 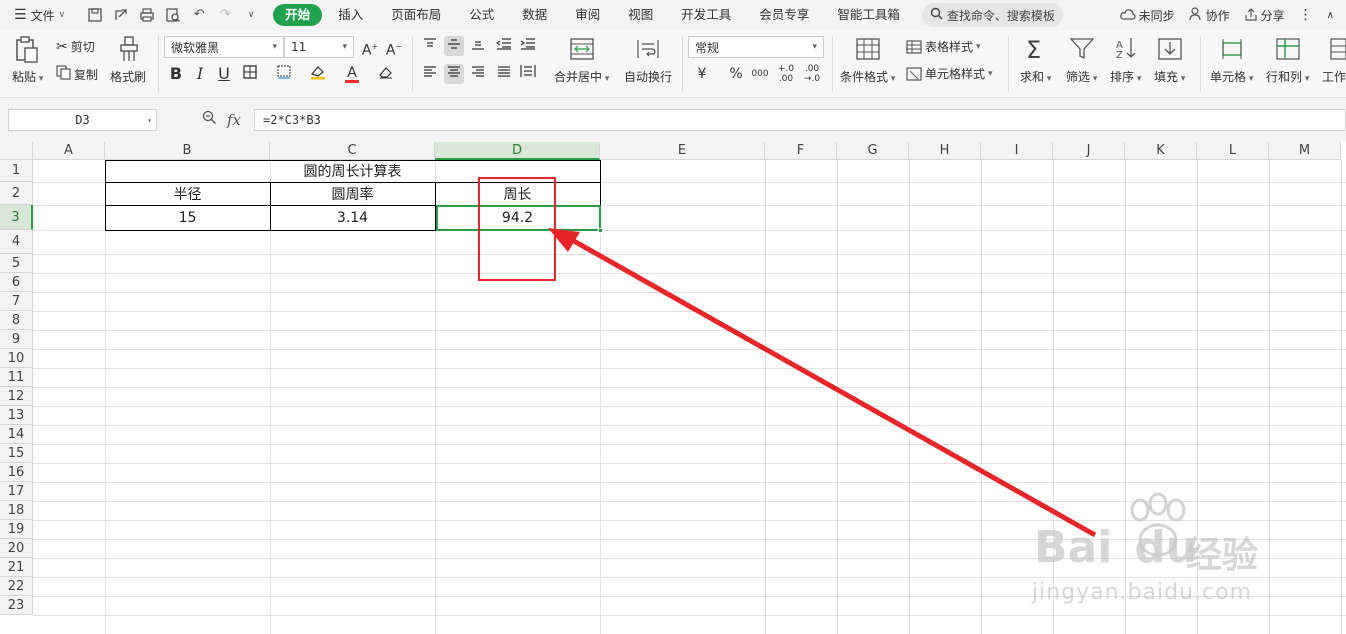 What do you see at coordinates (200, 74) in the screenshot?
I see `italic-icon: I` at bounding box center [200, 74].